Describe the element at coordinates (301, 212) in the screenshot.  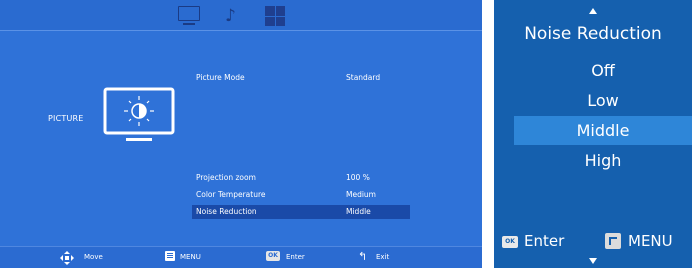
I see `menu-row-noise-reduction: Noise Reduction Middle` at that location.